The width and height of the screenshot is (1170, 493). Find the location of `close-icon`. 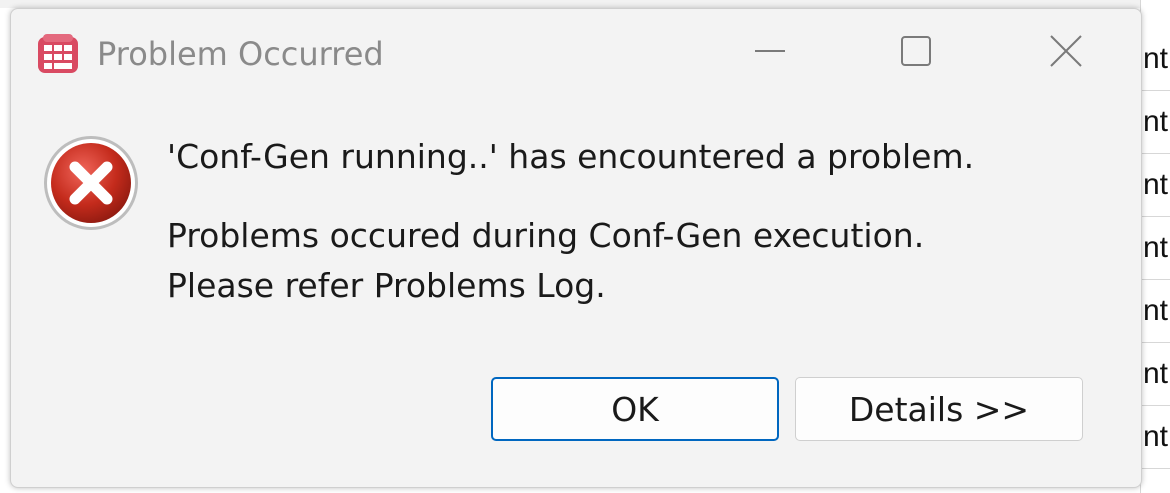

close-icon is located at coordinates (1066, 53).